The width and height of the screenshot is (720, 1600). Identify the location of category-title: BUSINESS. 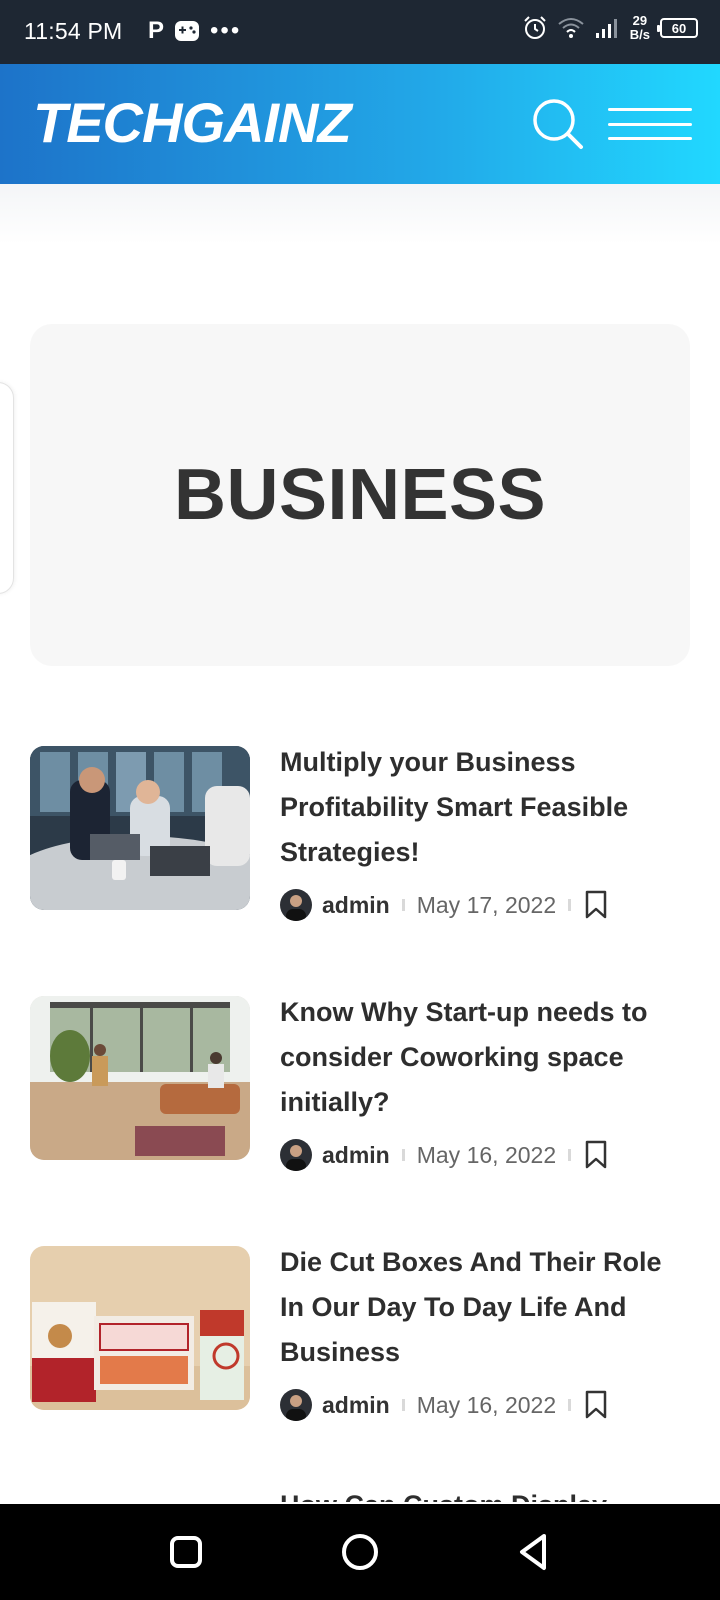
(360, 495).